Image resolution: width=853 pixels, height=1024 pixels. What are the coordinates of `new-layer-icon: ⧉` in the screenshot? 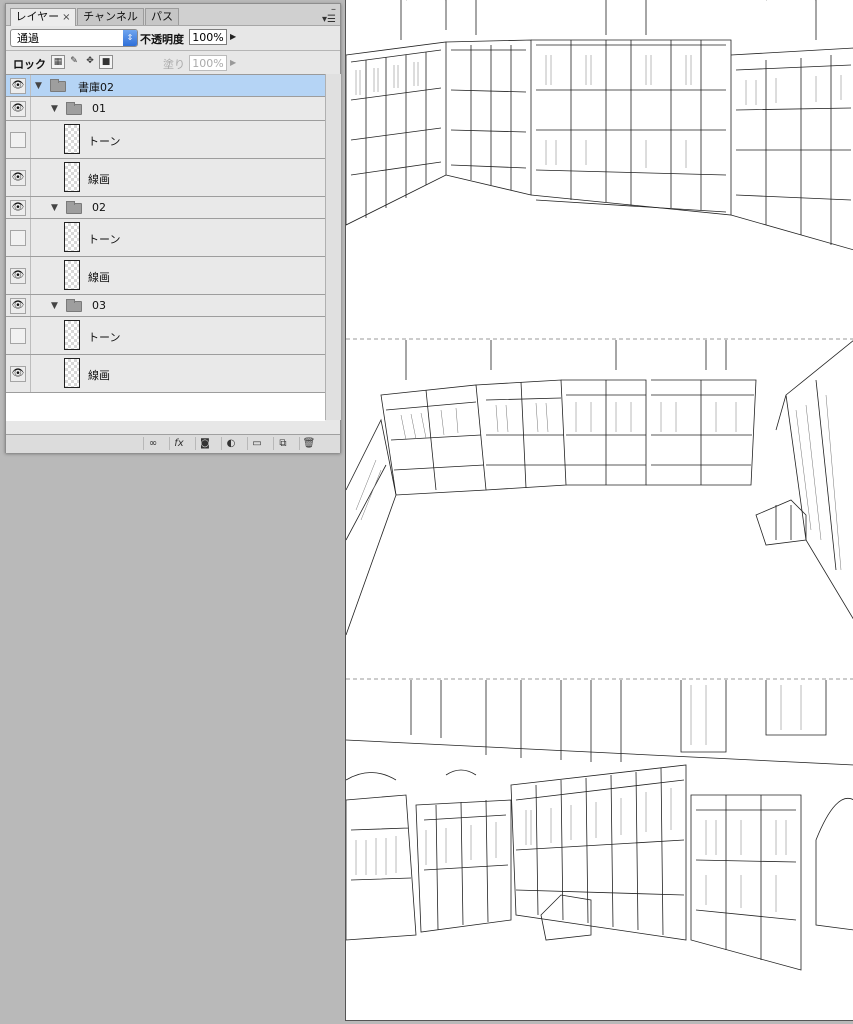 It's located at (282, 443).